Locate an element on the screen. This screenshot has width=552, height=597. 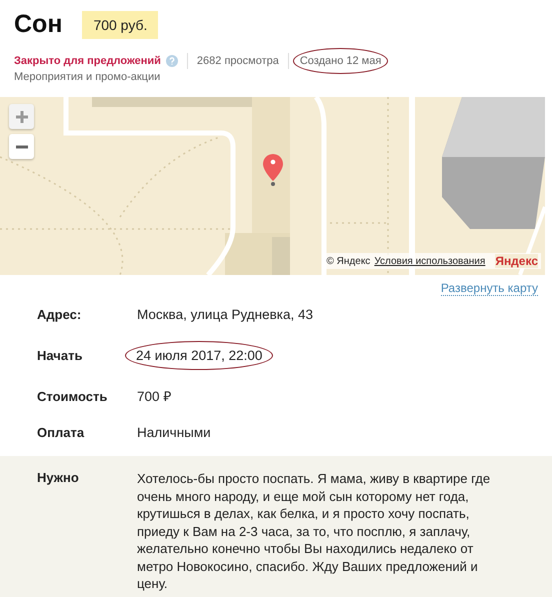
detail-value: Москва, улица Рудневка, 43 is located at coordinates (225, 314).